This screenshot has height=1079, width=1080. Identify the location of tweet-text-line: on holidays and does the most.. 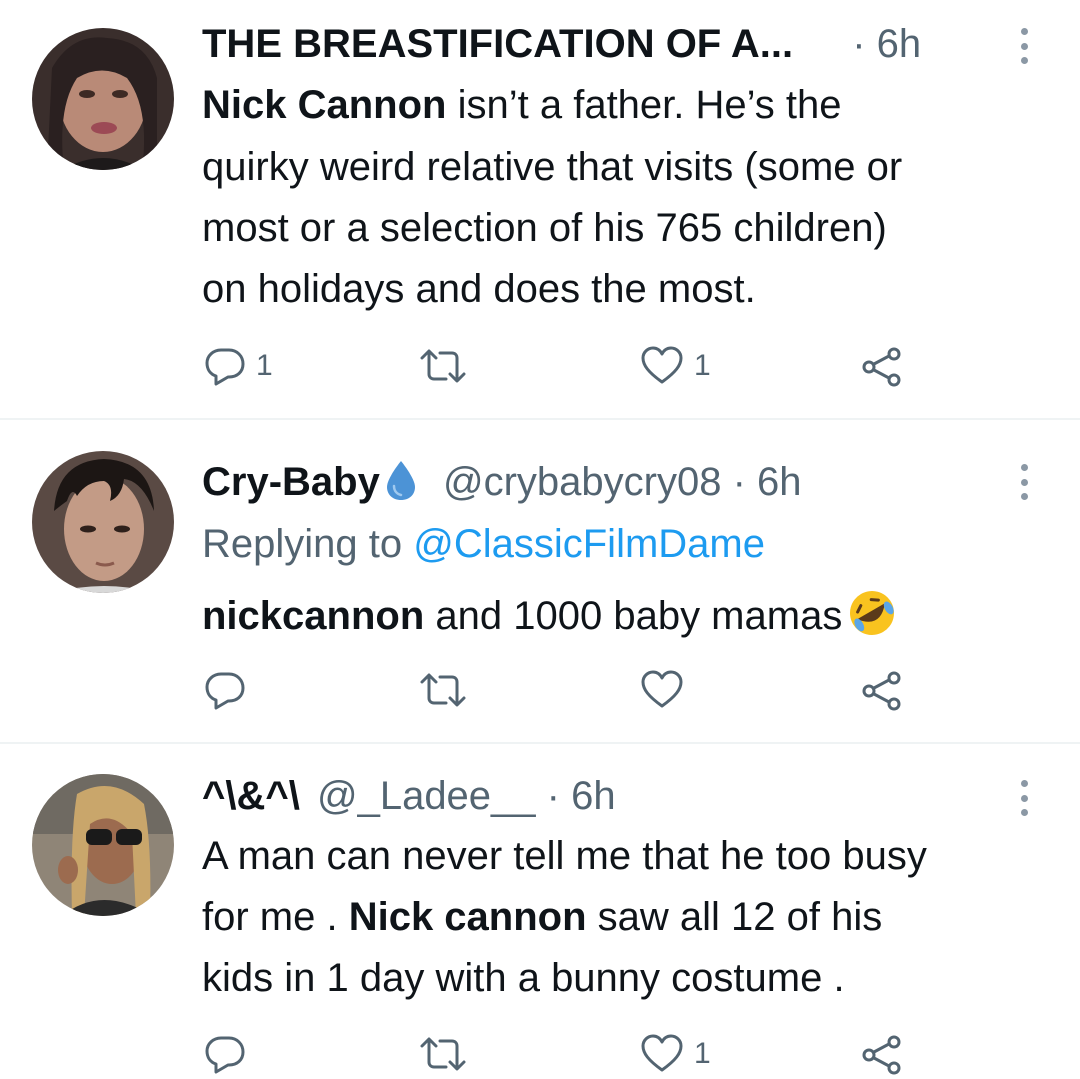
(479, 289).